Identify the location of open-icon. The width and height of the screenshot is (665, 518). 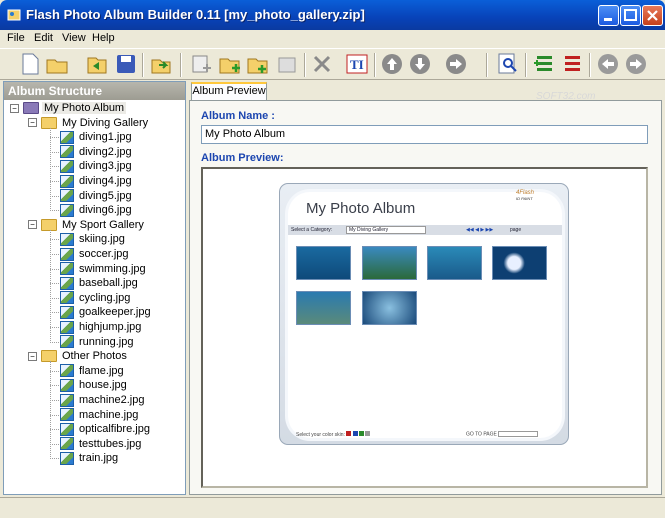
(57, 66).